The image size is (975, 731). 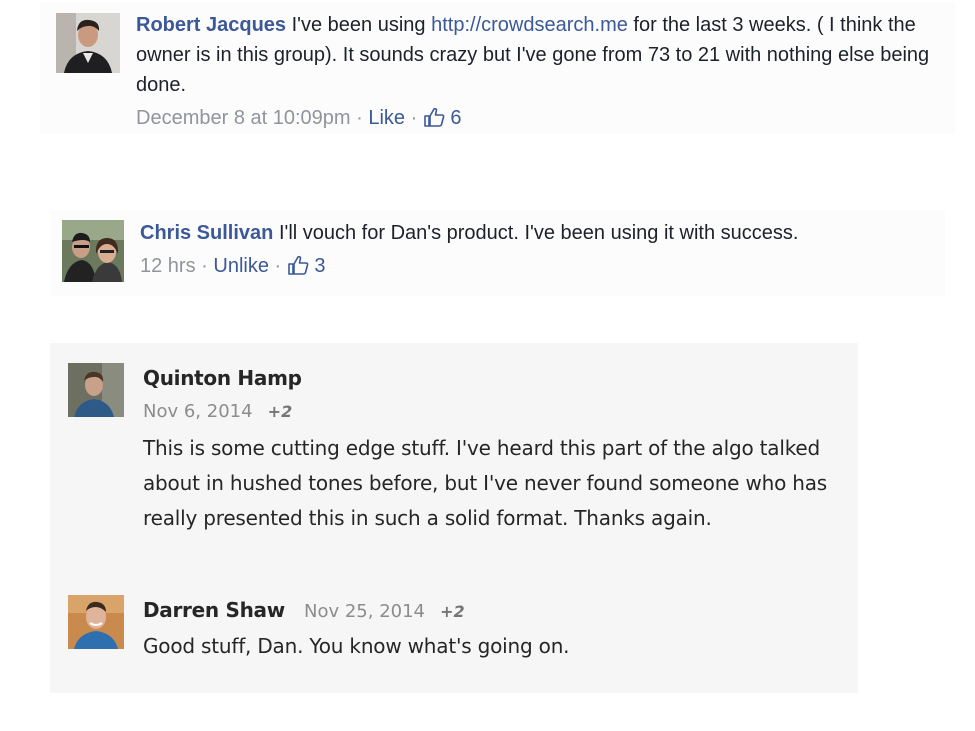 What do you see at coordinates (88, 43) in the screenshot?
I see `avatar-robert-jacques` at bounding box center [88, 43].